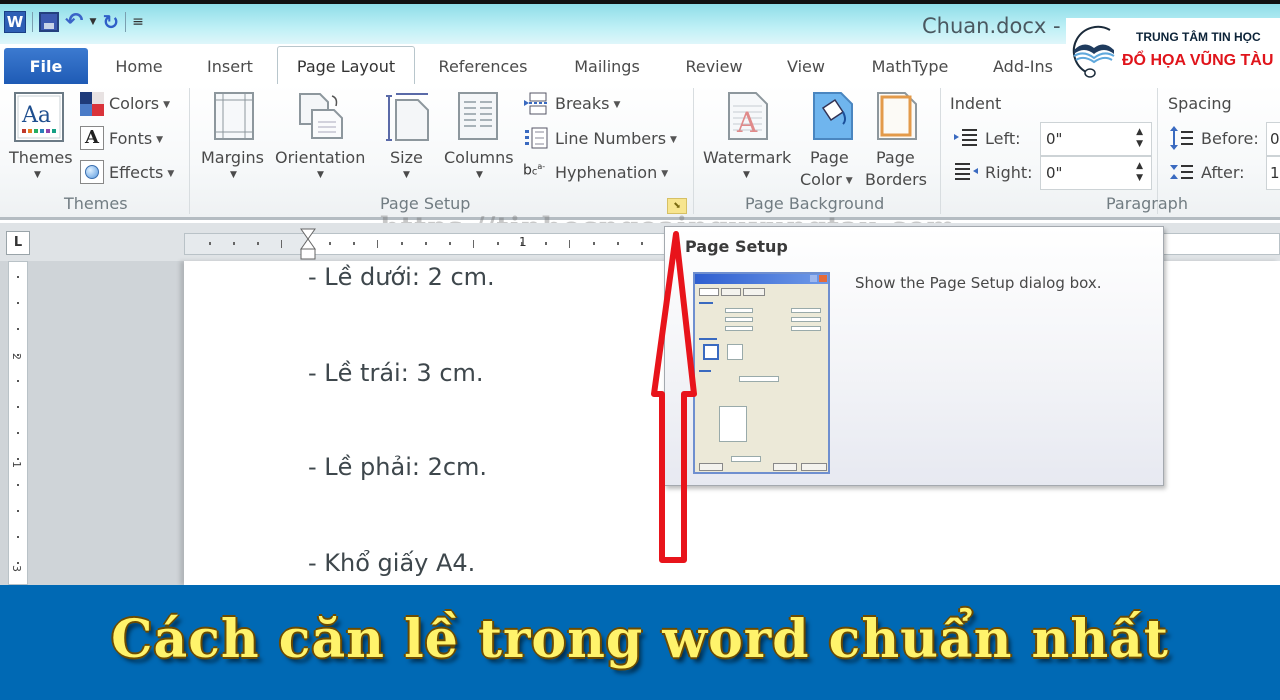  I want to click on customize-qat-icon: ≡, so click(138, 22).